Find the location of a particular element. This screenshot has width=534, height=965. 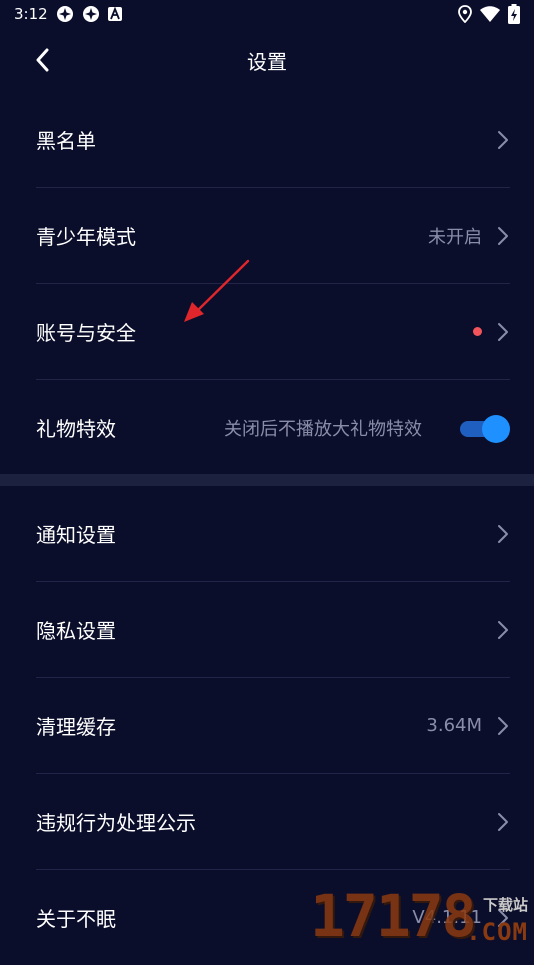

row-label: 黑名单 is located at coordinates (66, 141).